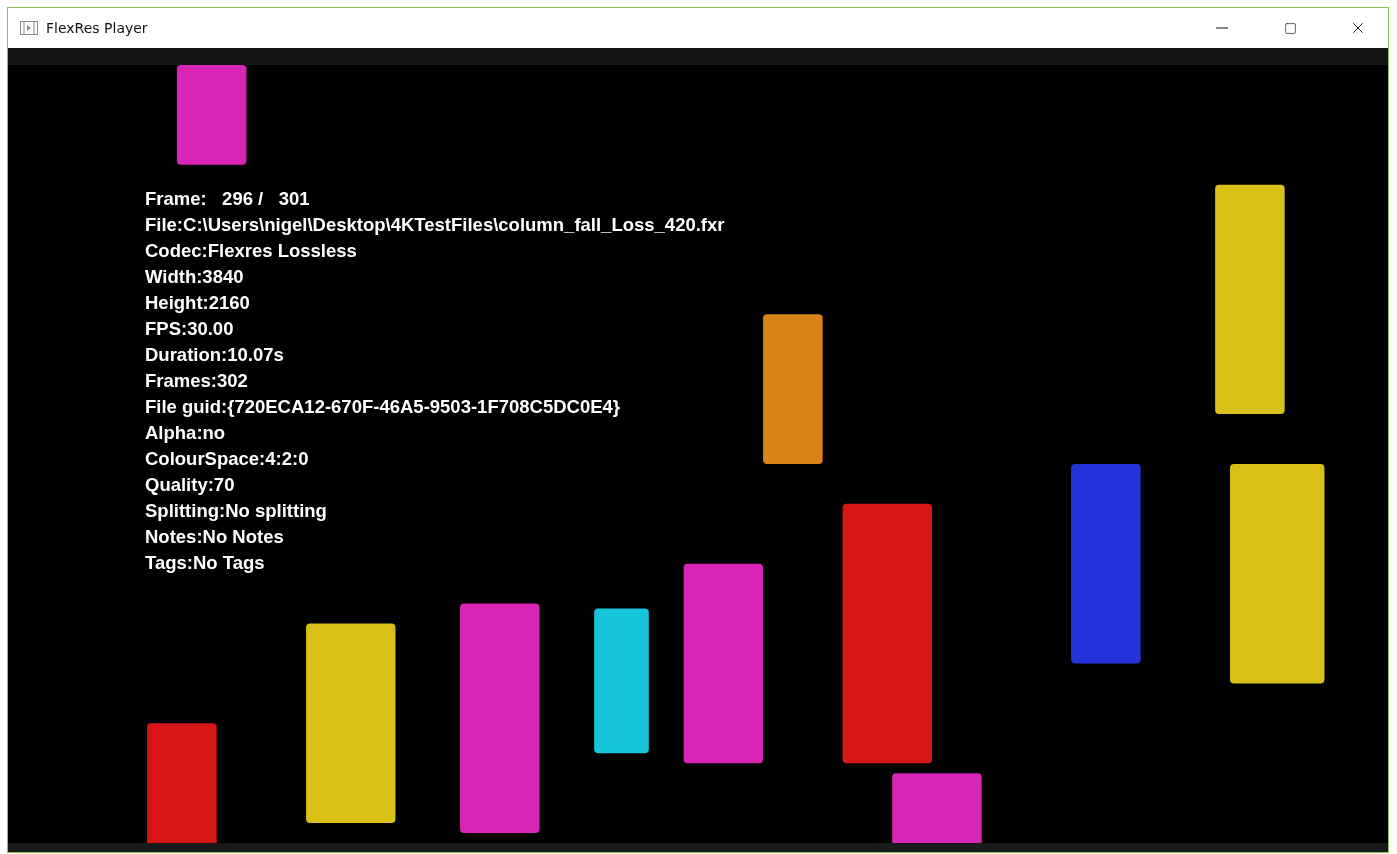 The height and width of the screenshot is (854, 1397). Describe the element at coordinates (197, 303) in the screenshot. I see `info-line: Height:2160` at that location.